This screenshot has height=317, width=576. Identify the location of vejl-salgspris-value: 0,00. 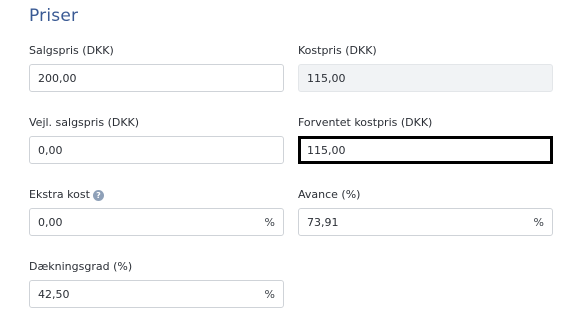
(50, 150).